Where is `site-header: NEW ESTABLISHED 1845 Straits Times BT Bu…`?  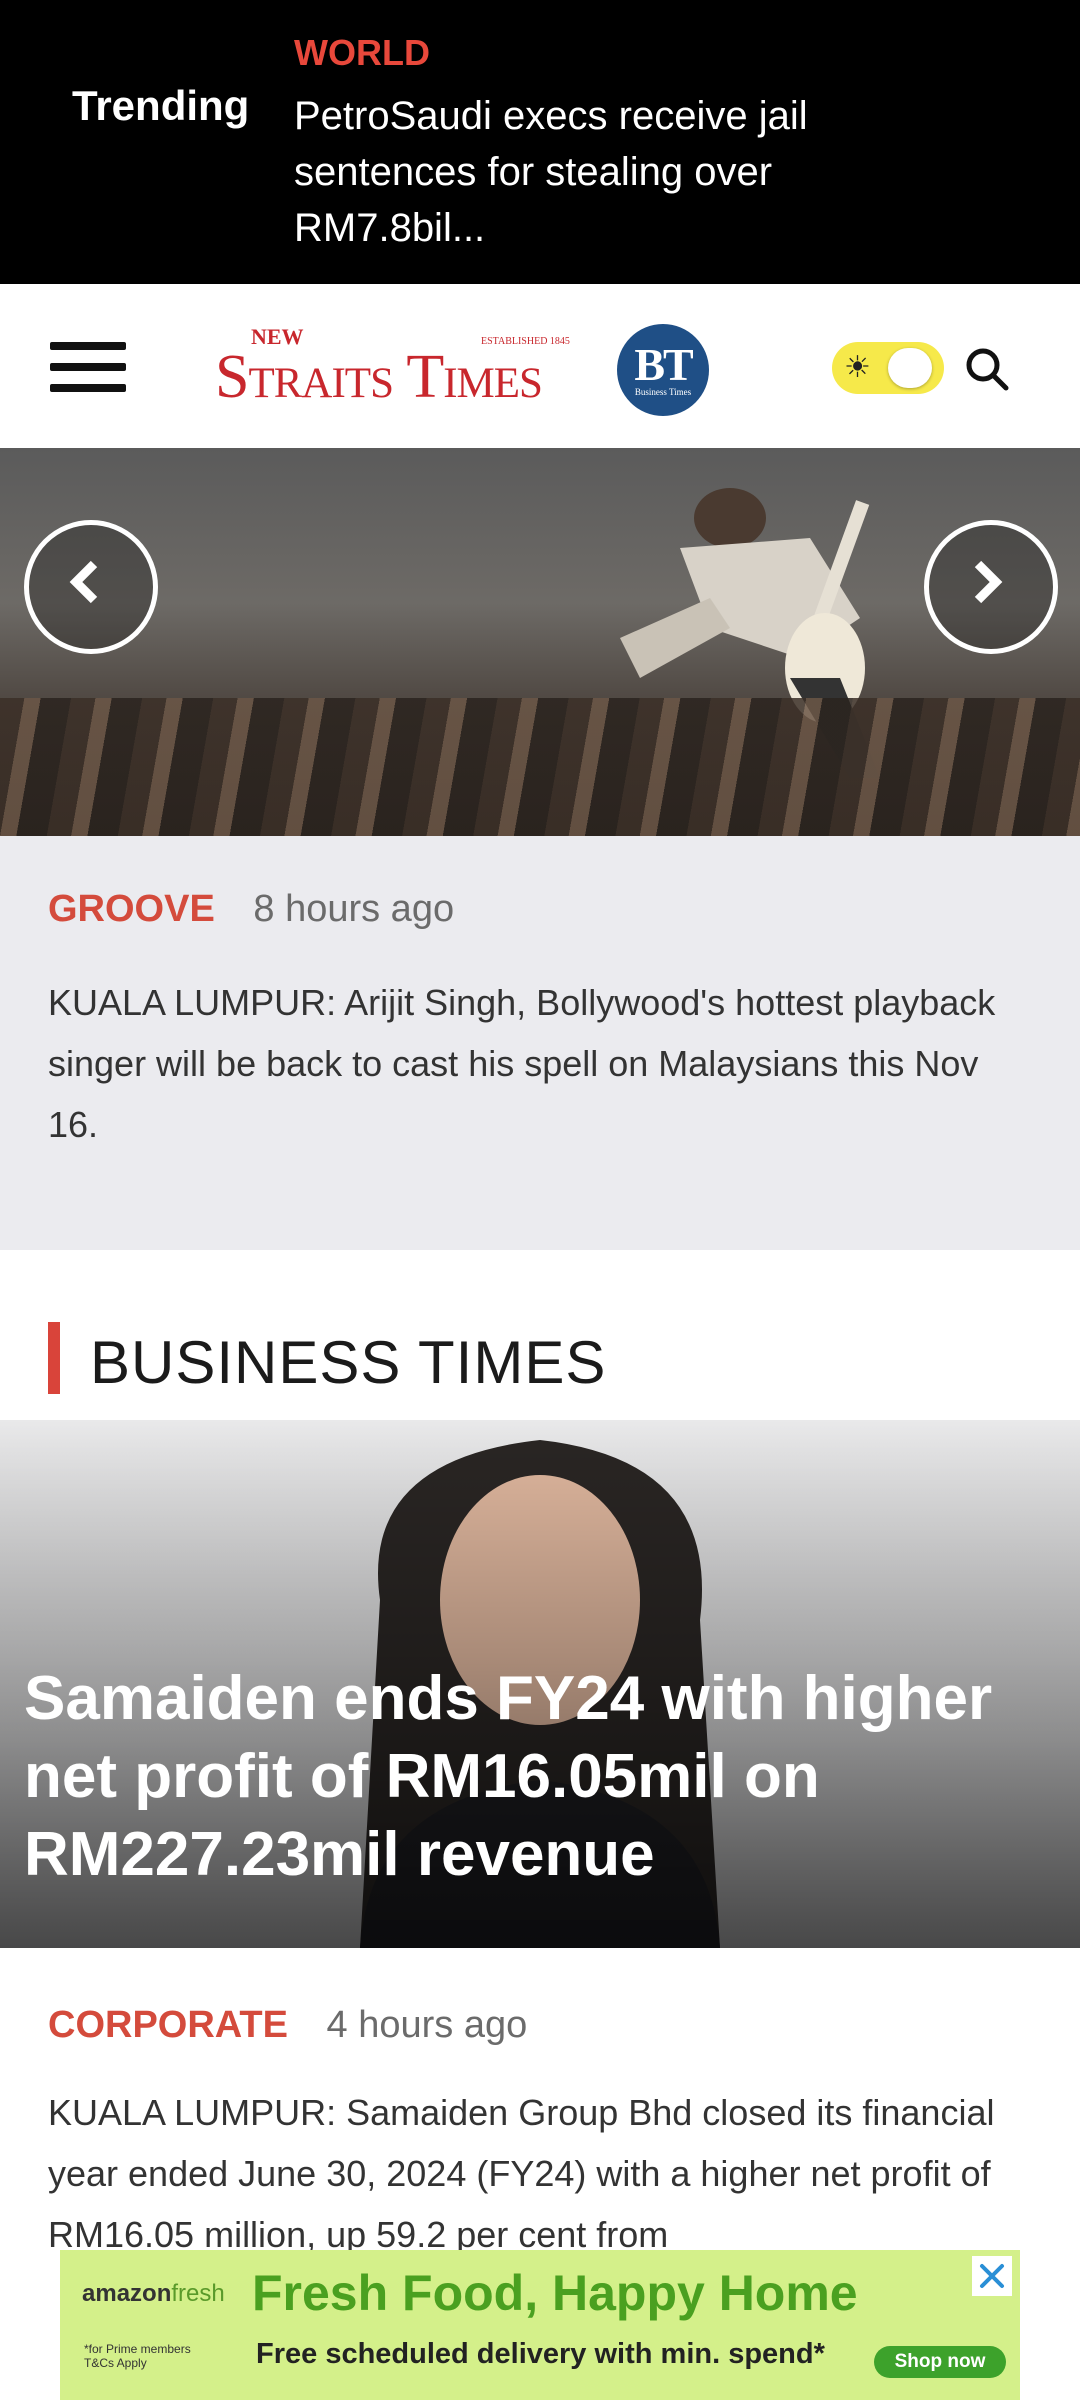
site-header: NEW ESTABLISHED 1845 Straits Times BT Bu… is located at coordinates (540, 366).